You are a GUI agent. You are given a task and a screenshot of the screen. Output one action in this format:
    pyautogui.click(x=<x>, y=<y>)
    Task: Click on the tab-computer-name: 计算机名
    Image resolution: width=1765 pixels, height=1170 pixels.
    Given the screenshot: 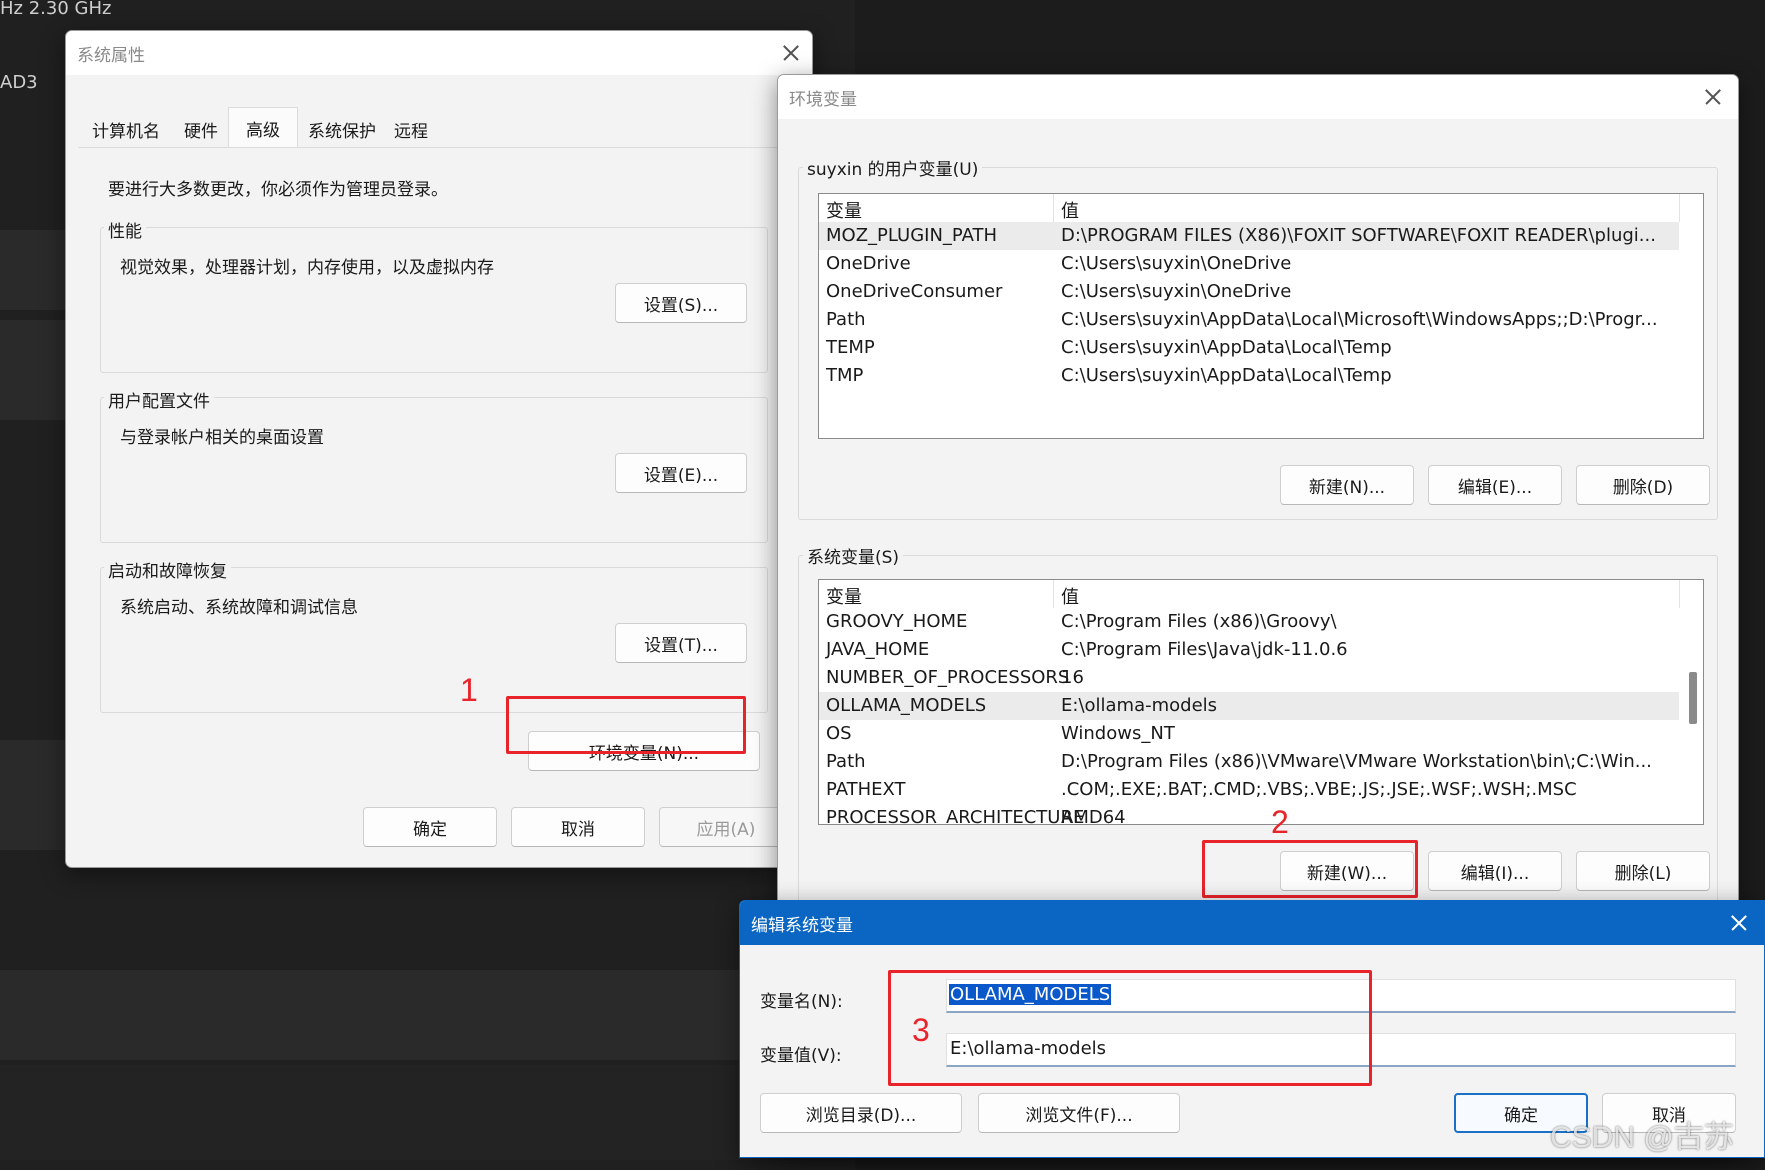 What is the action you would take?
    pyautogui.click(x=126, y=129)
    